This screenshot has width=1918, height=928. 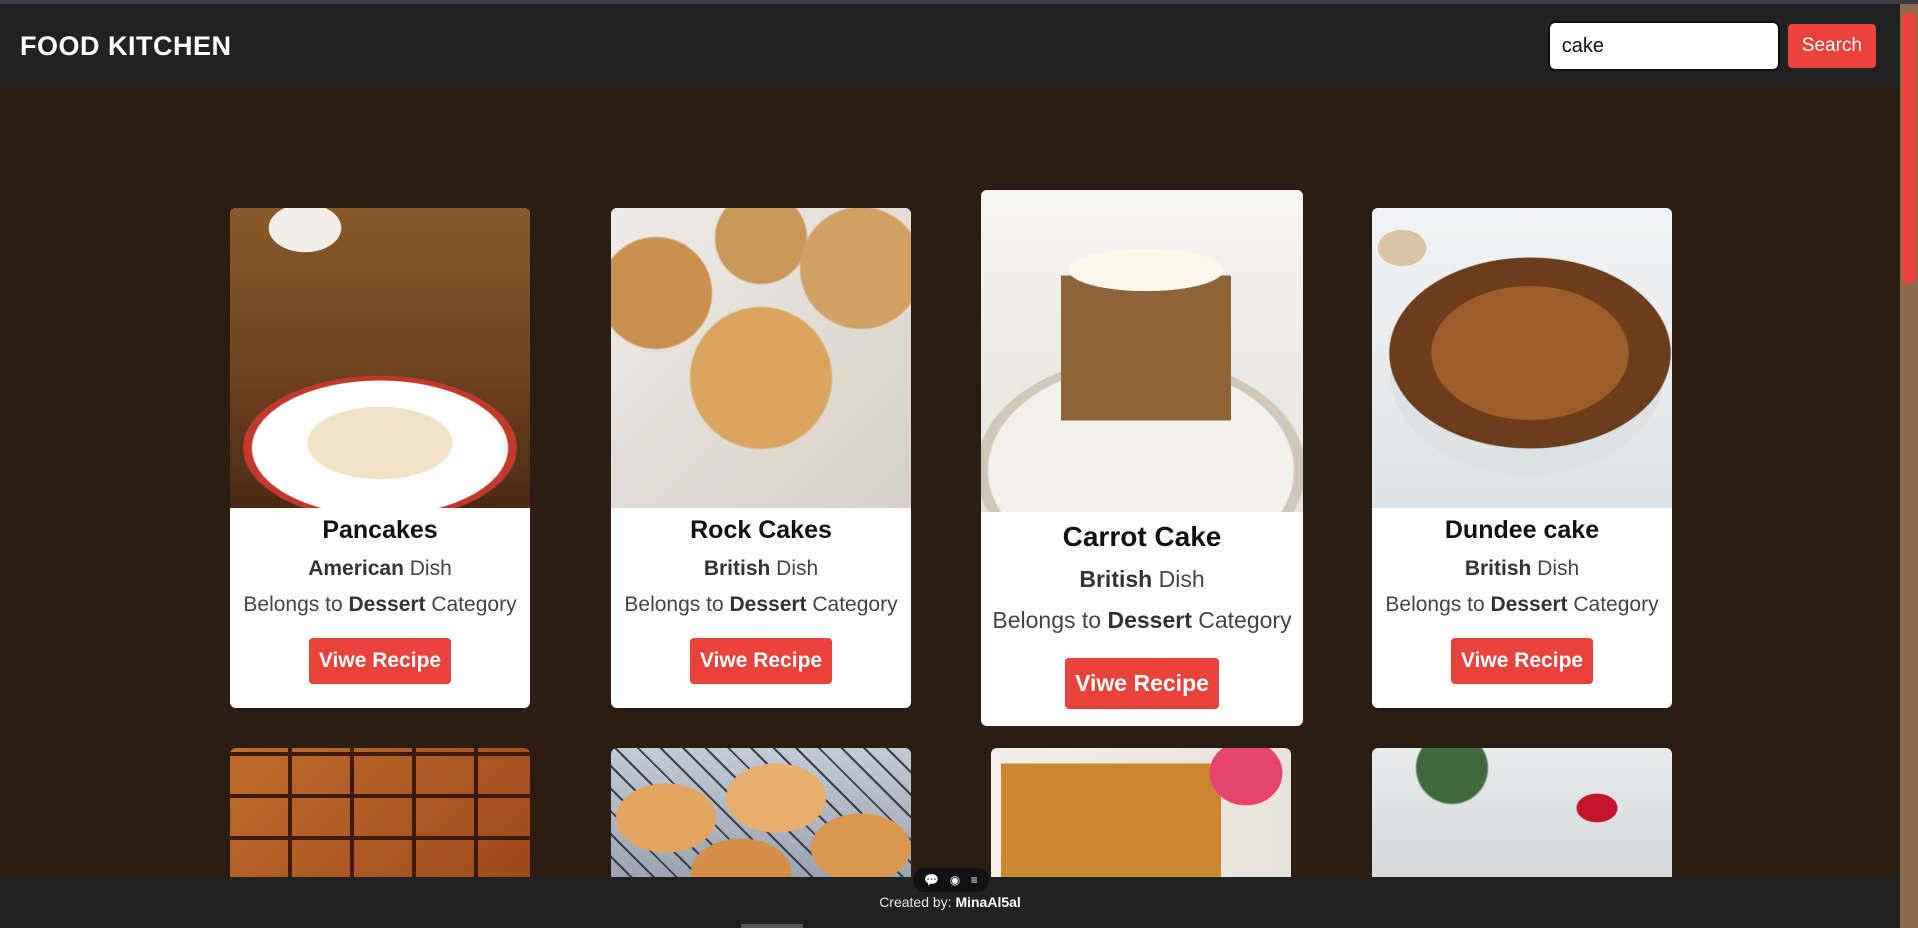 I want to click on brand-logo: FOOD KITCHEN, so click(x=126, y=46).